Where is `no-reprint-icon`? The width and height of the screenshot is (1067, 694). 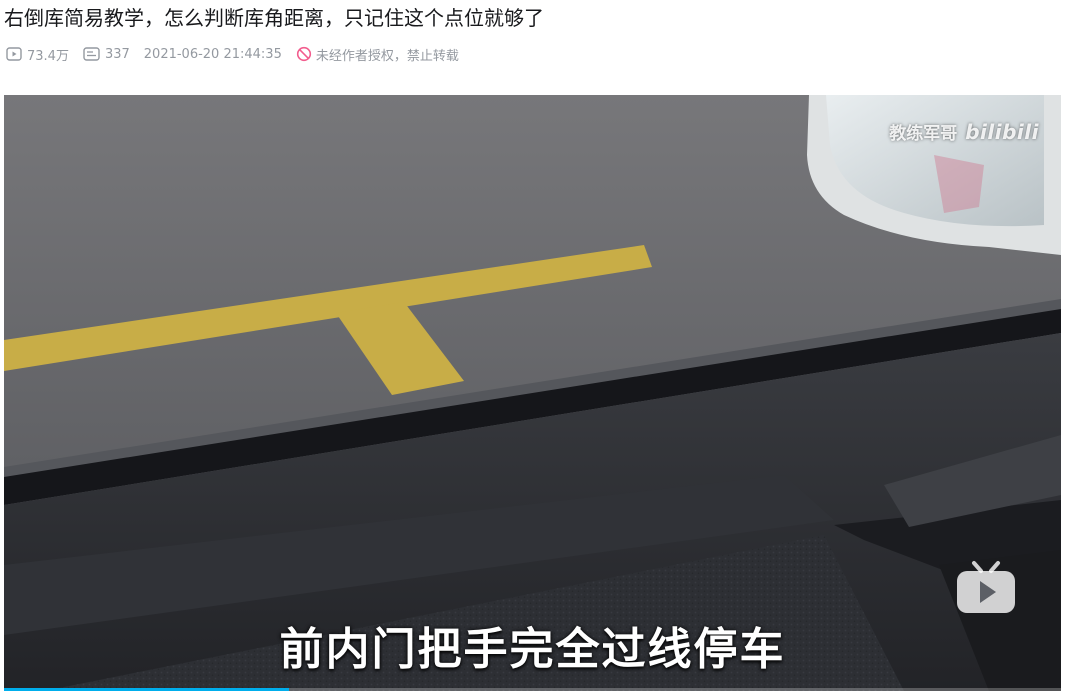 no-reprint-icon is located at coordinates (303, 54).